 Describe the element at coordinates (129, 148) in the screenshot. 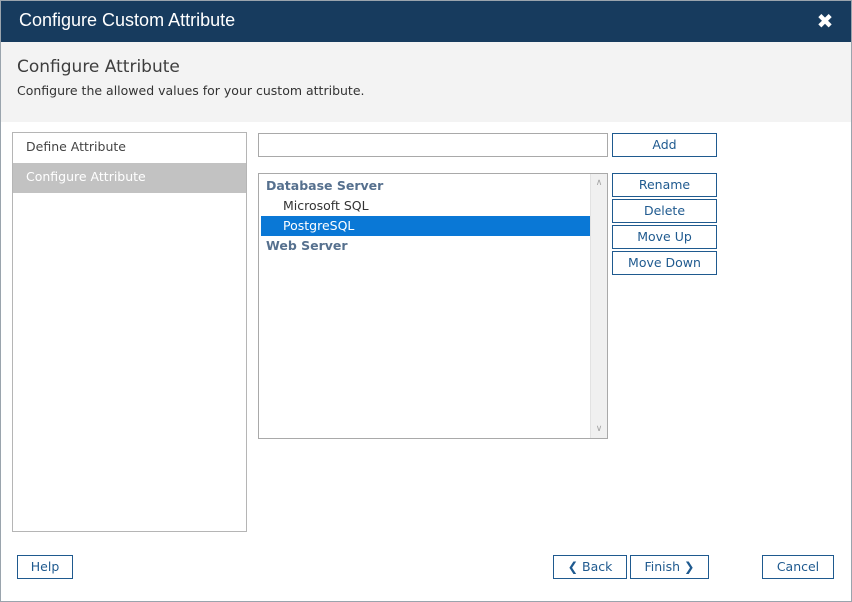

I see `step-define-attribute: Define Attribute` at that location.